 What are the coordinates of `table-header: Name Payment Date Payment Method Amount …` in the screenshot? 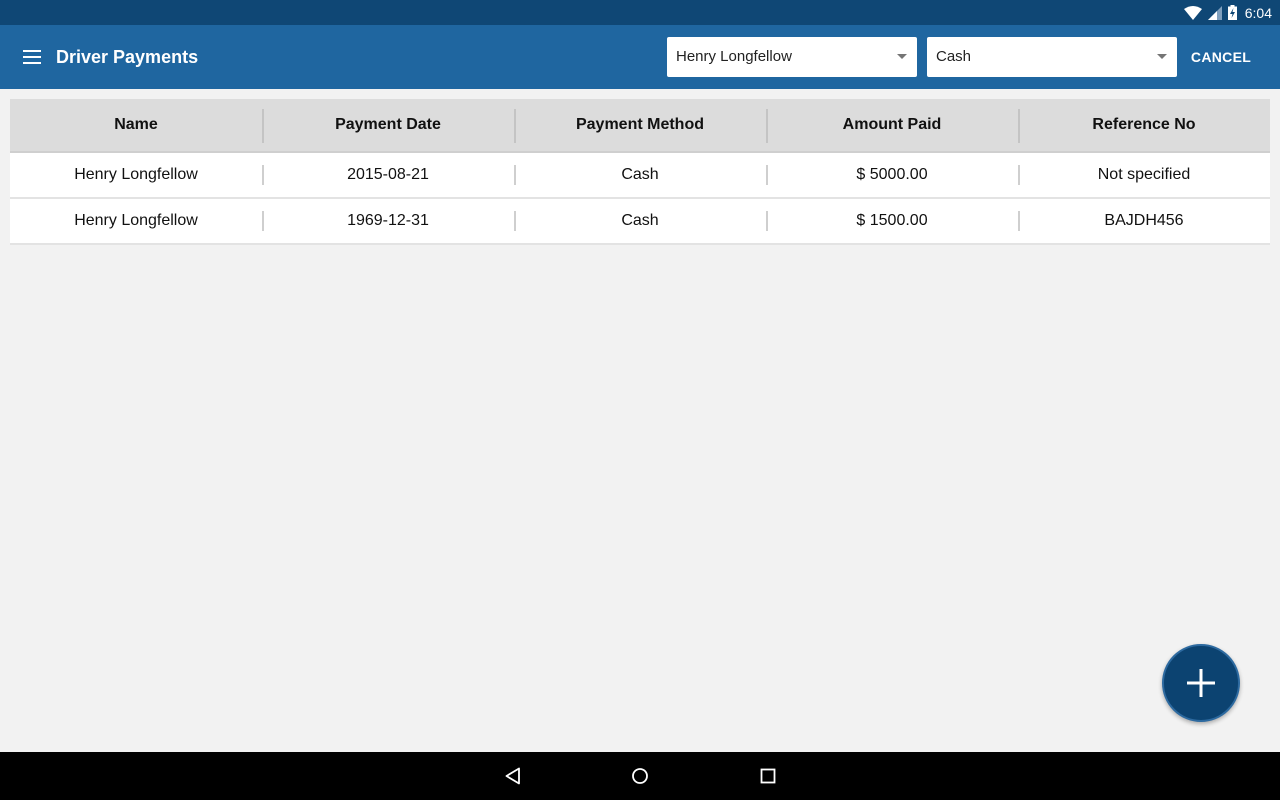 It's located at (640, 126).